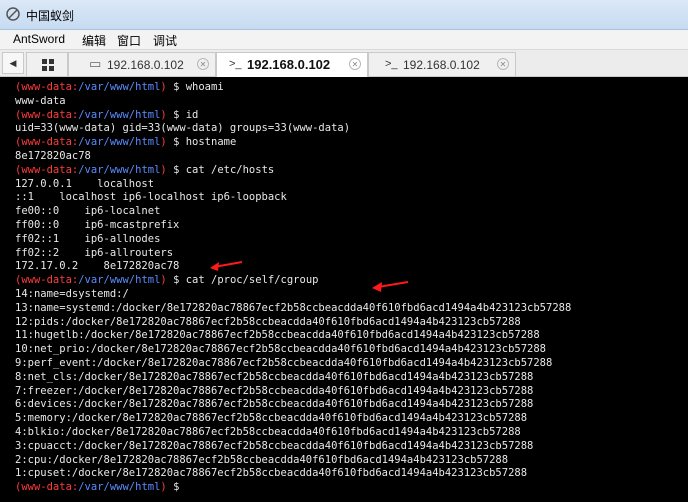 Image resolution: width=688 pixels, height=502 pixels. I want to click on prompt-command: $ whoami, so click(195, 87).